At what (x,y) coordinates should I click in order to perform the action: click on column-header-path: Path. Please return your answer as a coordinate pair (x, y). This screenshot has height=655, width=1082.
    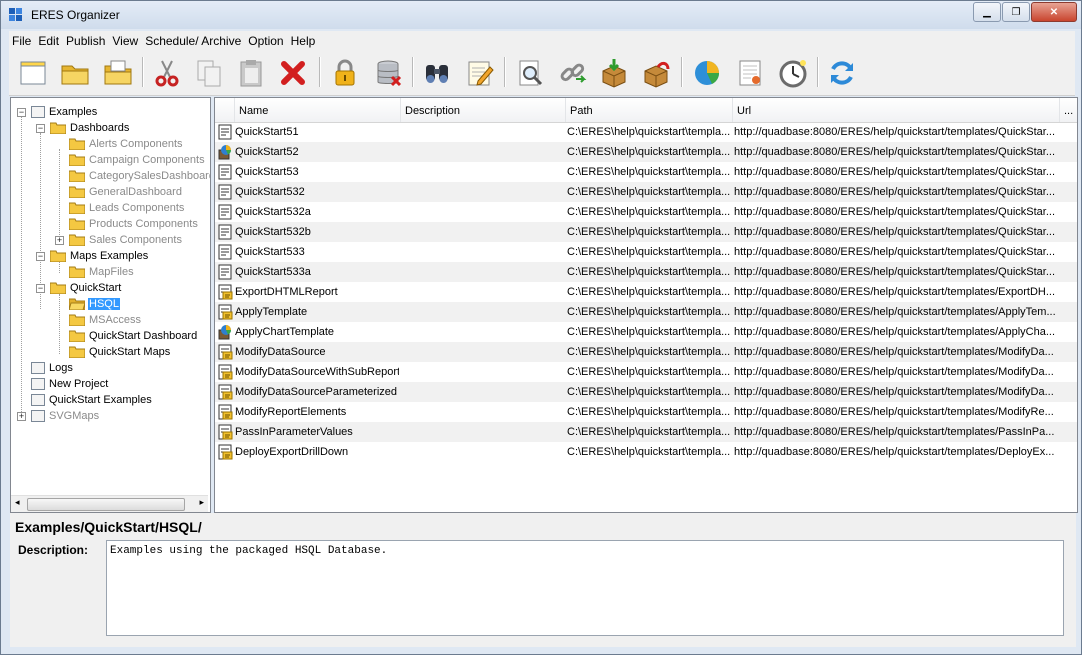
    Looking at the image, I should click on (649, 110).